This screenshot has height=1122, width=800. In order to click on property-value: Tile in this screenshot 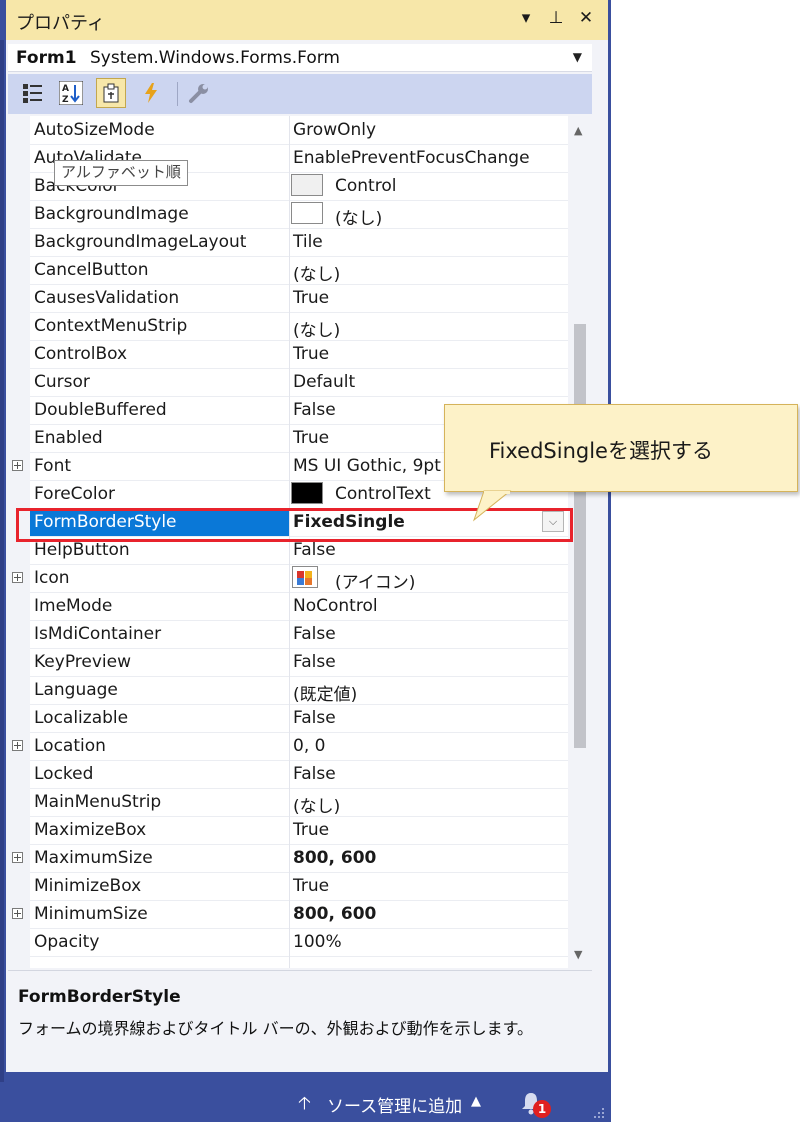, I will do `click(308, 242)`.